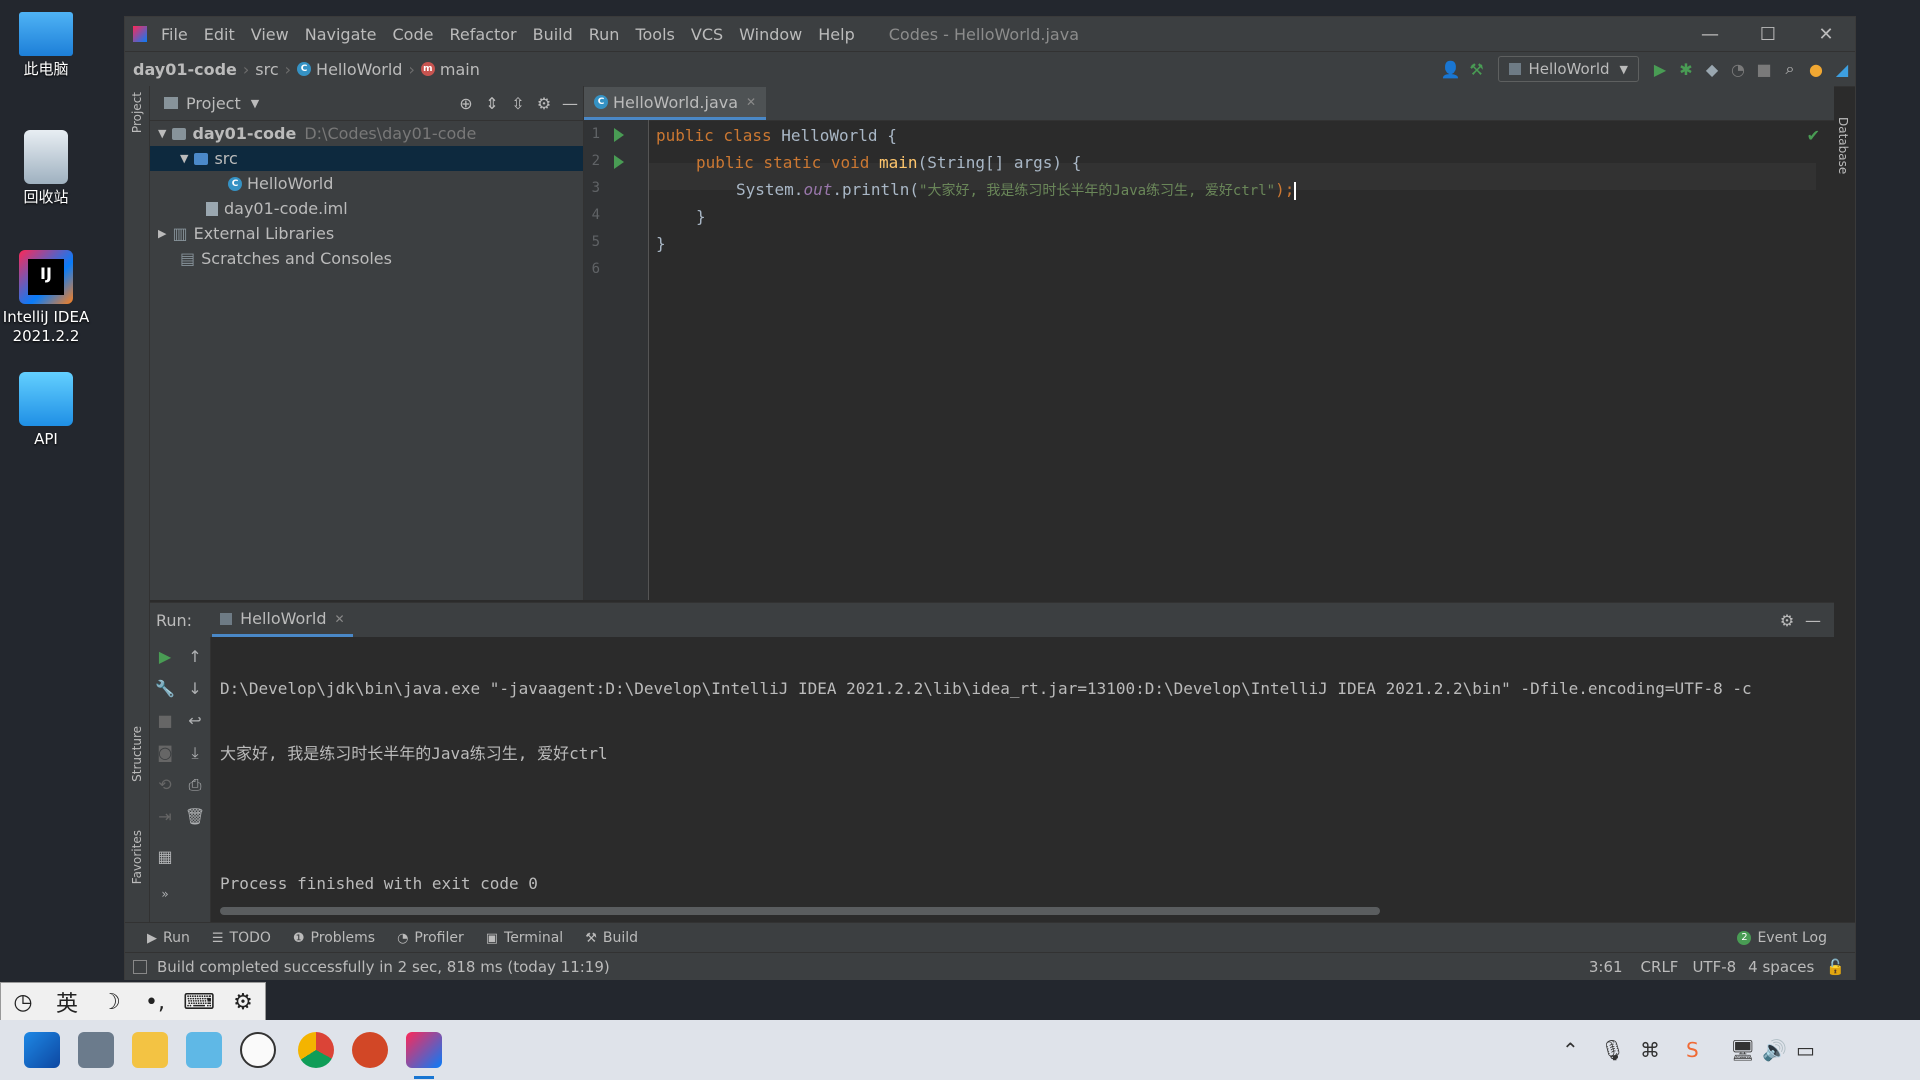  What do you see at coordinates (46, 410) in the screenshot?
I see `desktop-icon-api: API` at bounding box center [46, 410].